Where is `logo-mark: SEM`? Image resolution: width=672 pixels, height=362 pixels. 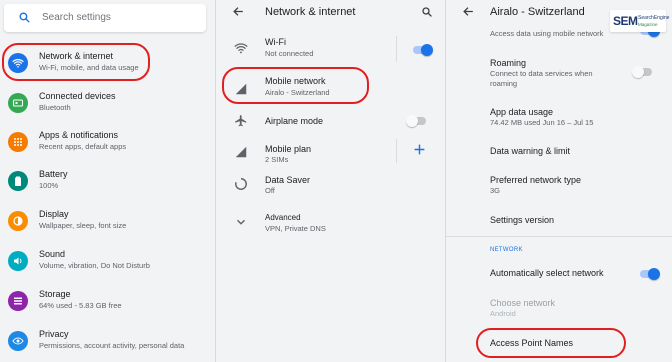
logo-mark: SEM is located at coordinates (625, 21).